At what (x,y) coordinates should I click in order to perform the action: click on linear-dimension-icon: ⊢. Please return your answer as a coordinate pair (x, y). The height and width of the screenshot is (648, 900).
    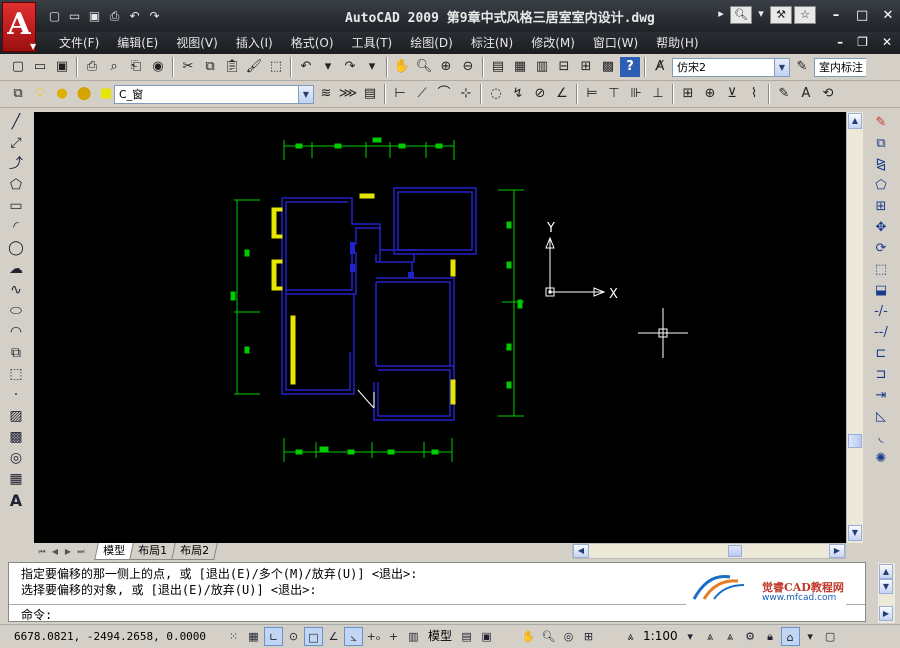
    Looking at the image, I should click on (400, 94).